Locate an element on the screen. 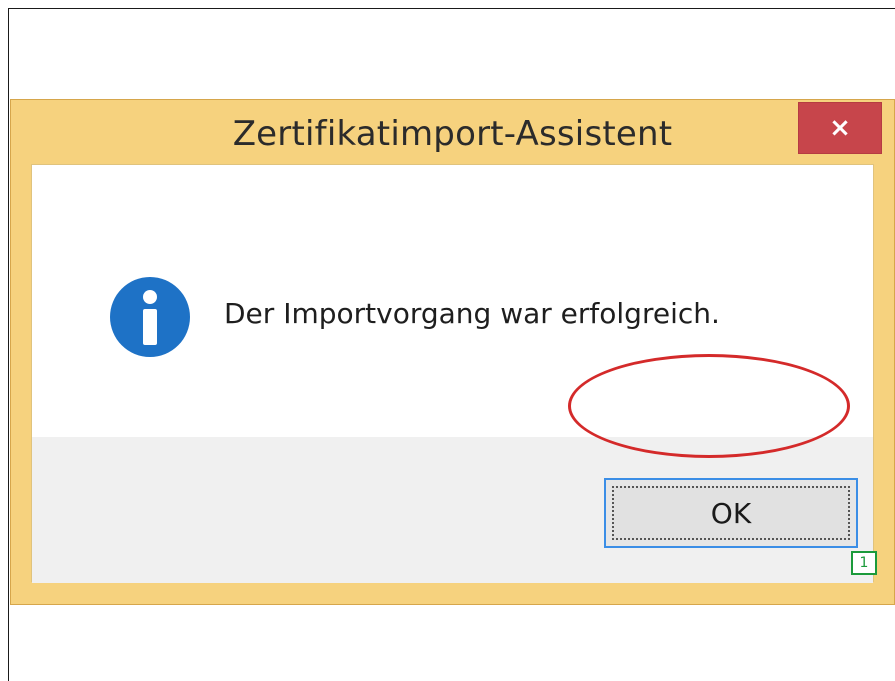 This screenshot has height=681, width=895. ok-button-label: OK is located at coordinates (731, 513).